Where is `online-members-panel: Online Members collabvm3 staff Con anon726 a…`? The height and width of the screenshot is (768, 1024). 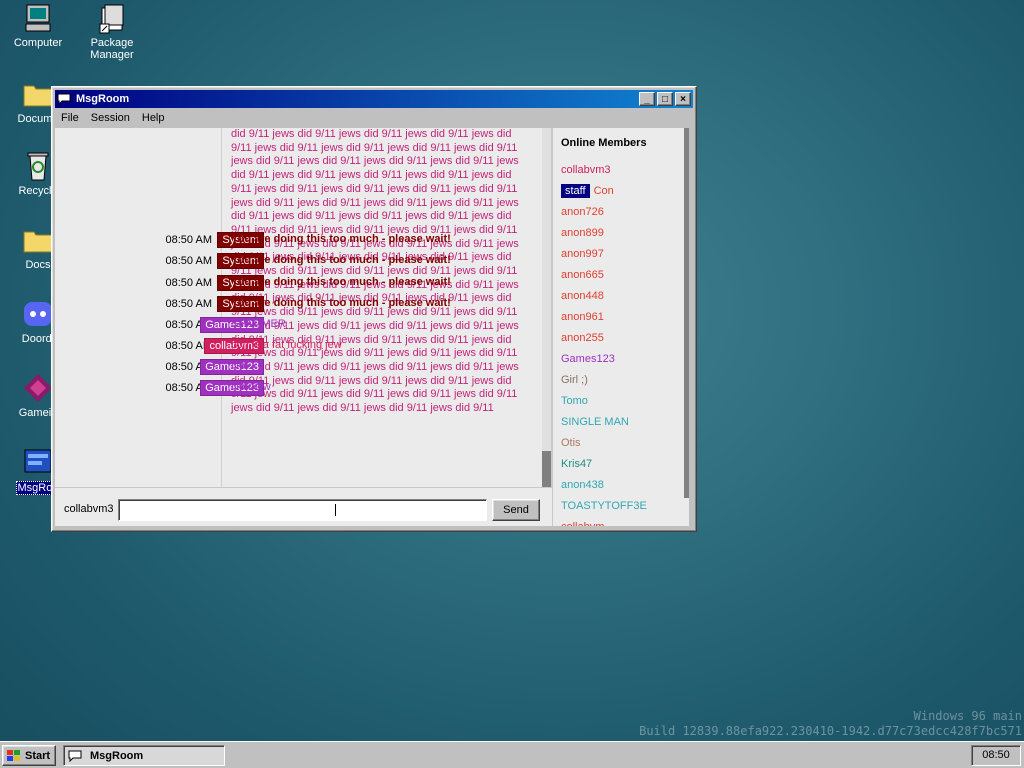
online-members-panel: Online Members collabvm3 staff Con anon726 a… is located at coordinates (620, 327).